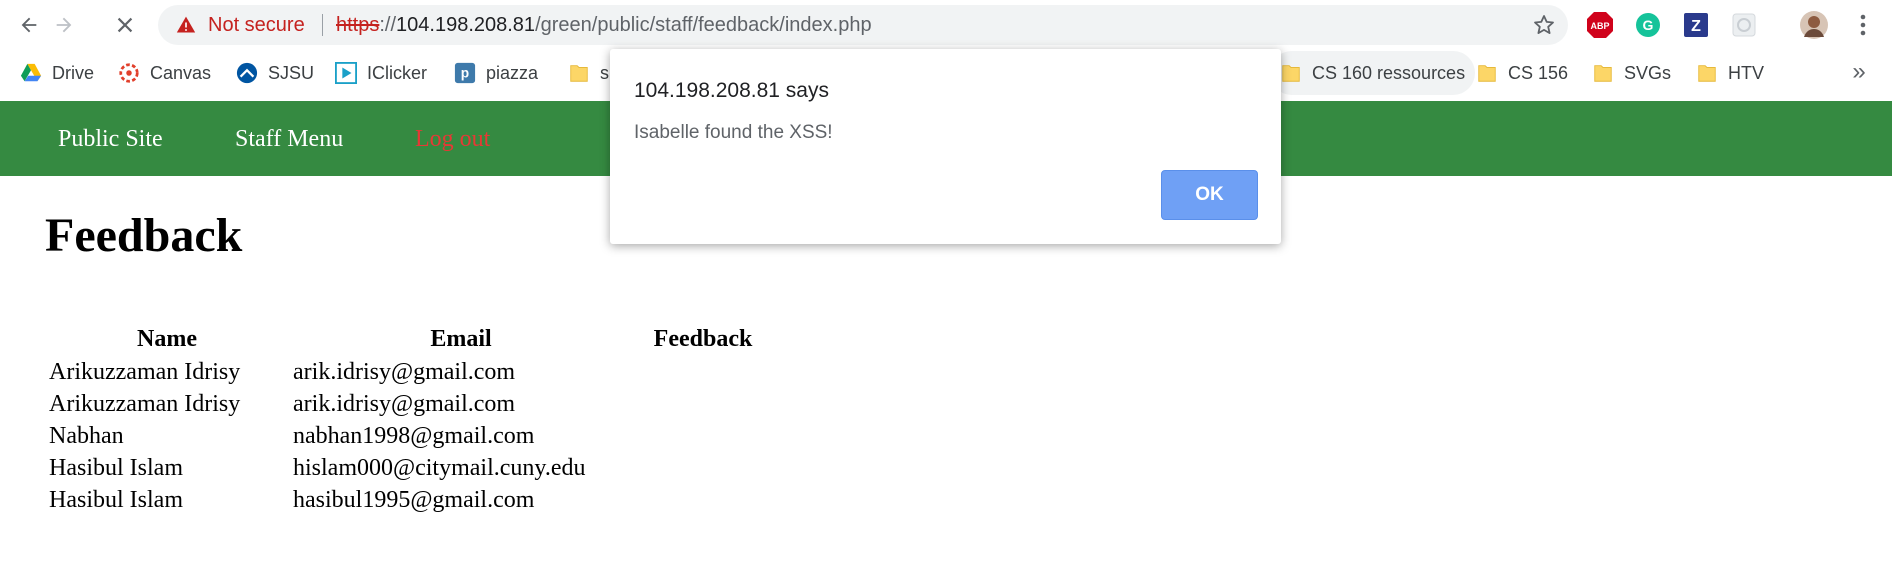  What do you see at coordinates (1389, 72) in the screenshot?
I see `bookmark-label: CS 160 ressources` at bounding box center [1389, 72].